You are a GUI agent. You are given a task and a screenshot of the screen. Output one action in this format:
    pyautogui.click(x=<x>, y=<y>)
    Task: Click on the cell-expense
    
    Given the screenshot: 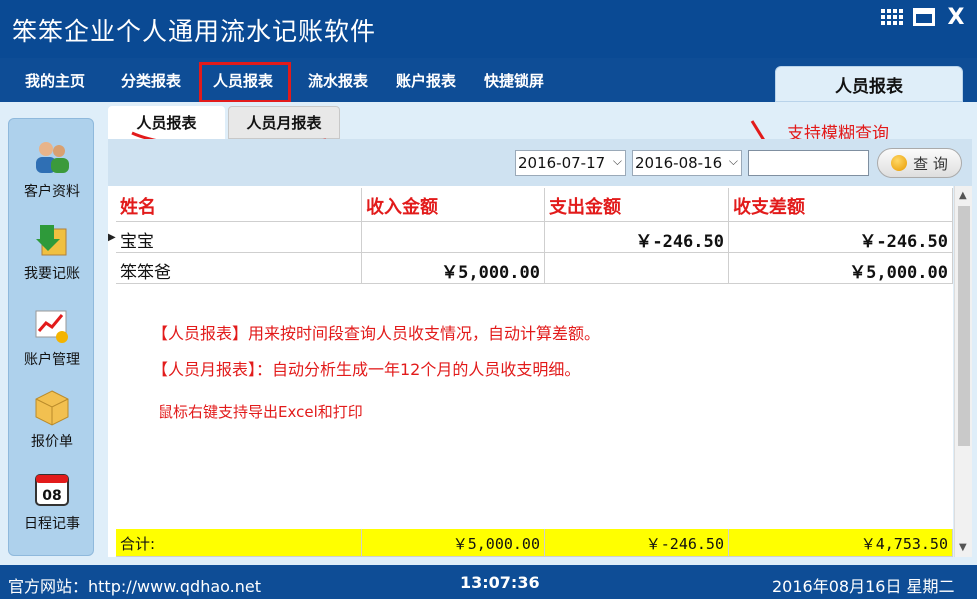 What is the action you would take?
    pyautogui.click(x=637, y=268)
    